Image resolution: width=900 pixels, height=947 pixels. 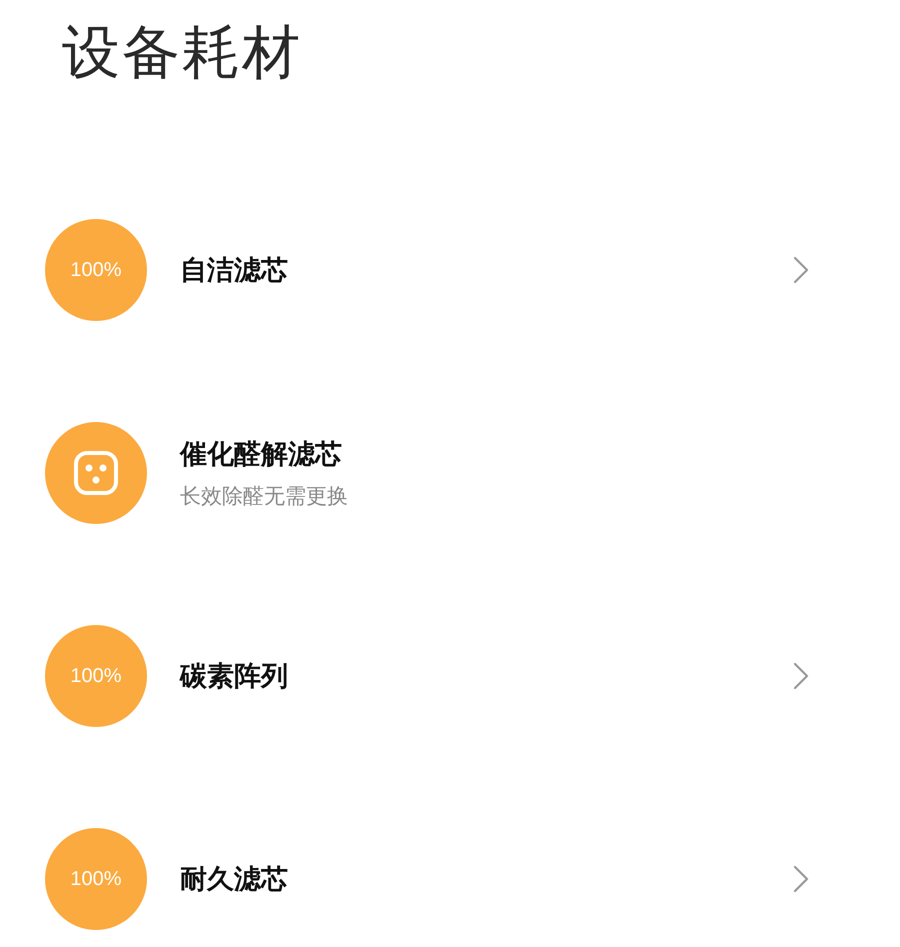 I want to click on item-name: 催化醛解滤芯, so click(x=261, y=455).